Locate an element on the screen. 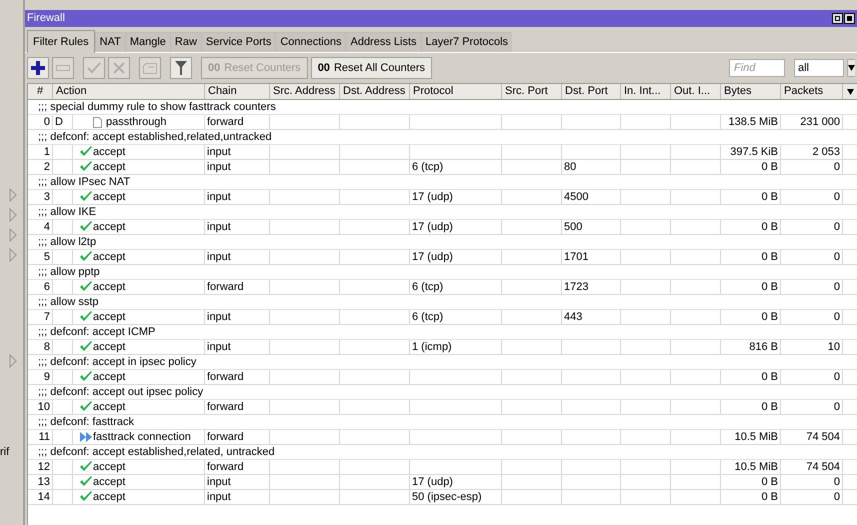  panel-label: rif is located at coordinates (5, 452).